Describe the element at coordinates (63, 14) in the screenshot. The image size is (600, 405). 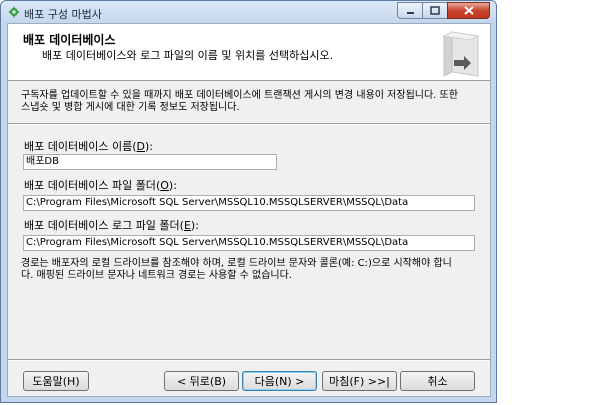
I see `window-title: 배포 구성 마법사` at that location.